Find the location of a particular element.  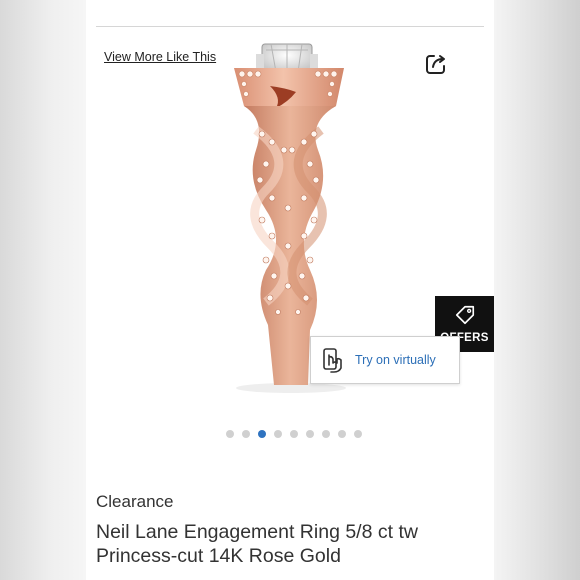

try-on-button: Try on virtually is located at coordinates (385, 360).